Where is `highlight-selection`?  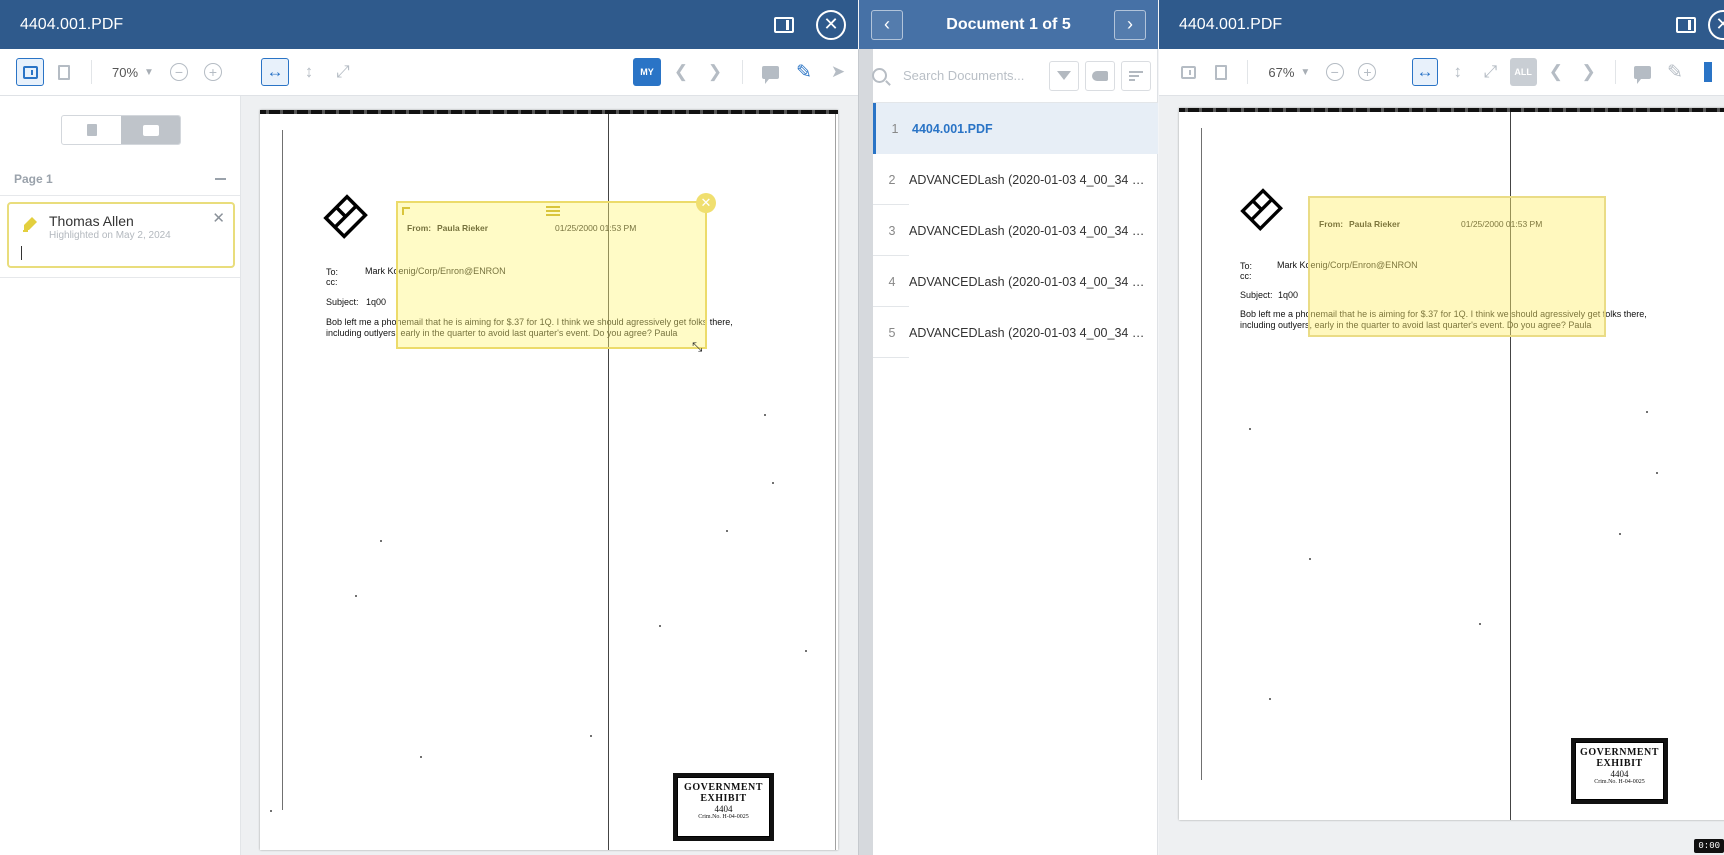 highlight-selection is located at coordinates (551, 275).